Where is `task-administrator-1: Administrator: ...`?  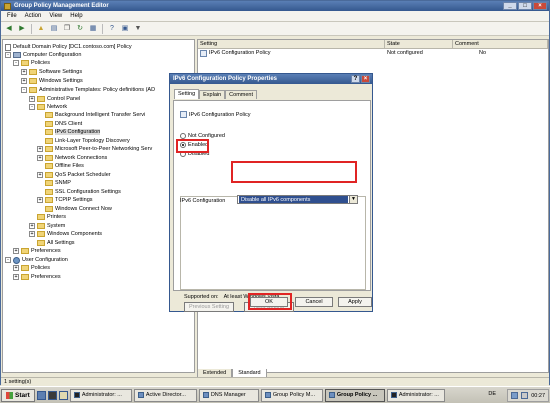 task-administrator-1: Administrator: ... is located at coordinates (100, 395).